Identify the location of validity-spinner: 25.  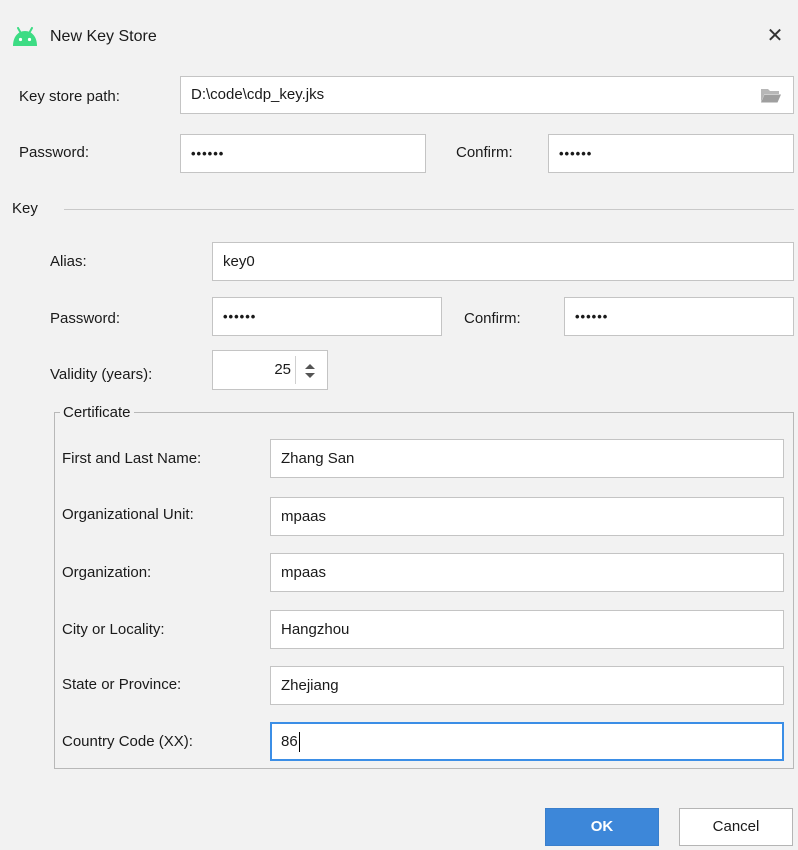
(270, 370).